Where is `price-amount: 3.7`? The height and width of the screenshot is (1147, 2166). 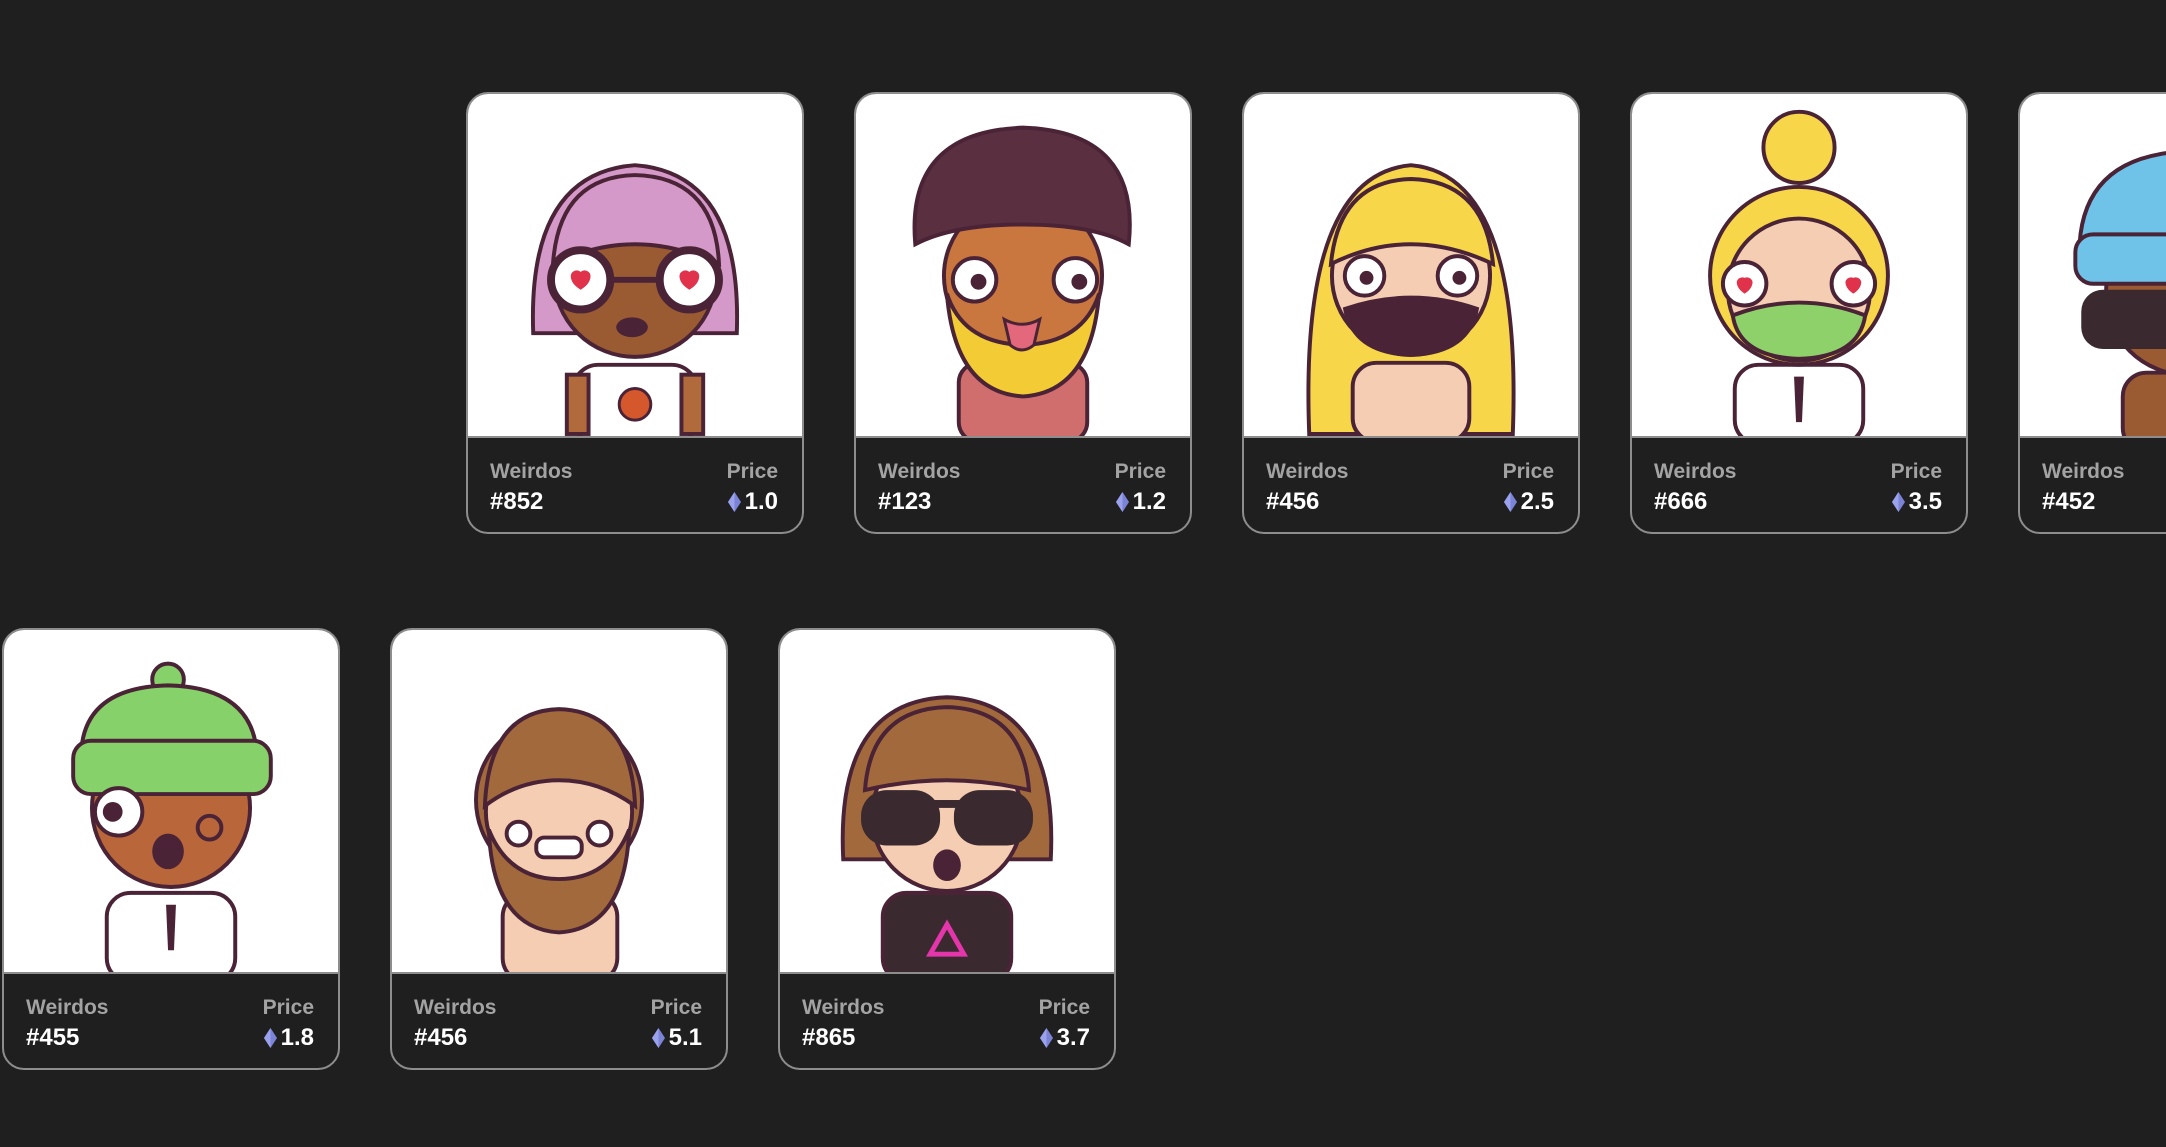 price-amount: 3.7 is located at coordinates (1073, 1037).